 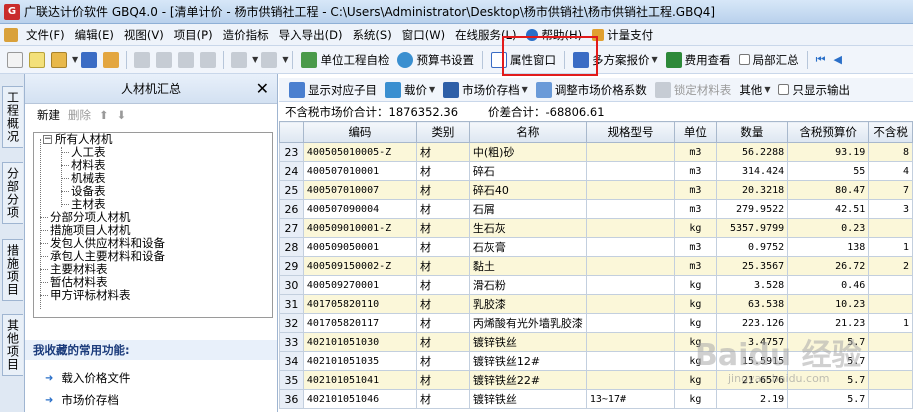 What do you see at coordinates (345, 60) in the screenshot?
I see `unit-check-button: 单位工程自检` at bounding box center [345, 60].